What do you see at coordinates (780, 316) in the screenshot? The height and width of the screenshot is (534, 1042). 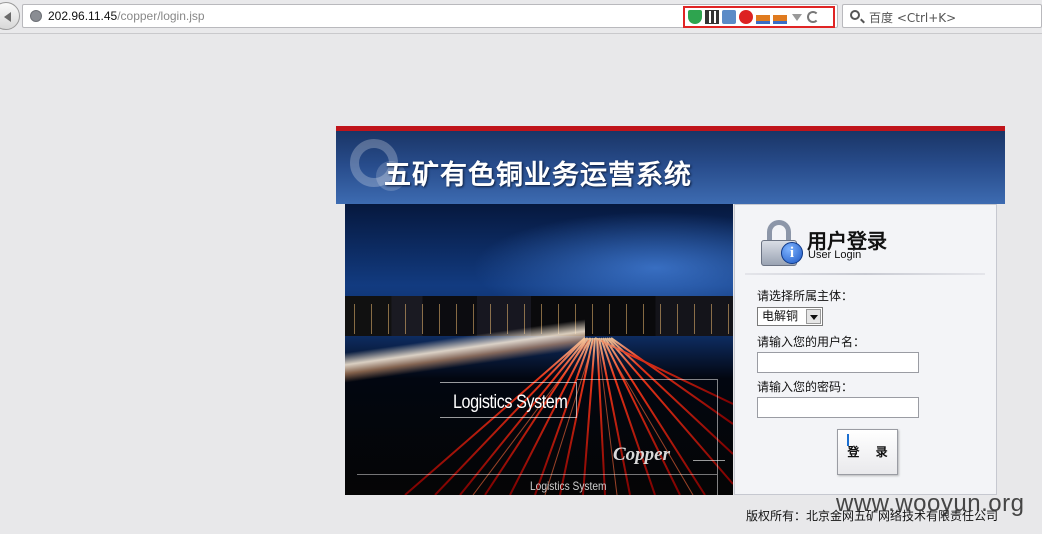 I see `entity-selected-value: 电解铜` at bounding box center [780, 316].